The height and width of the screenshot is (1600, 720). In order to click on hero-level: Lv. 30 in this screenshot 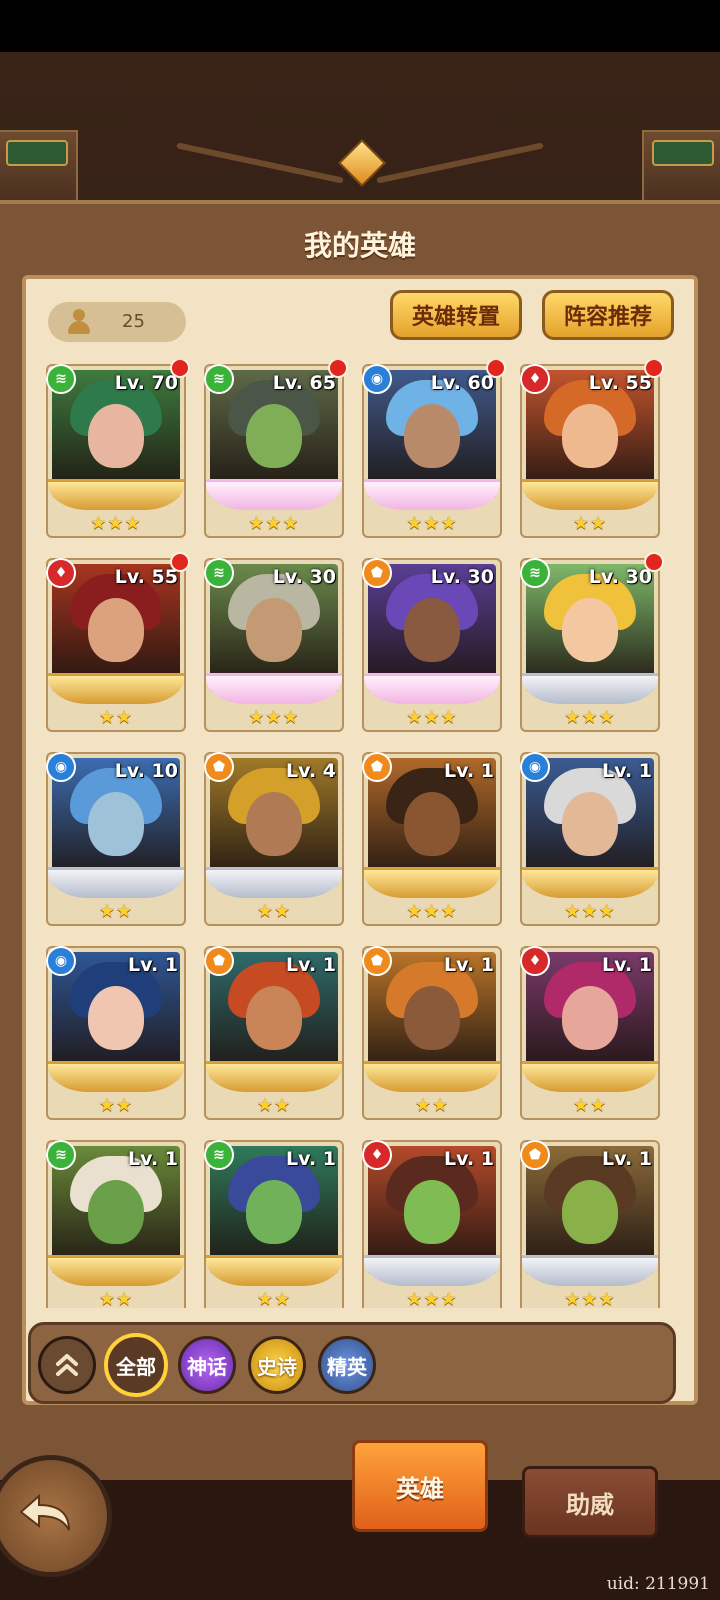, I will do `click(462, 577)`.